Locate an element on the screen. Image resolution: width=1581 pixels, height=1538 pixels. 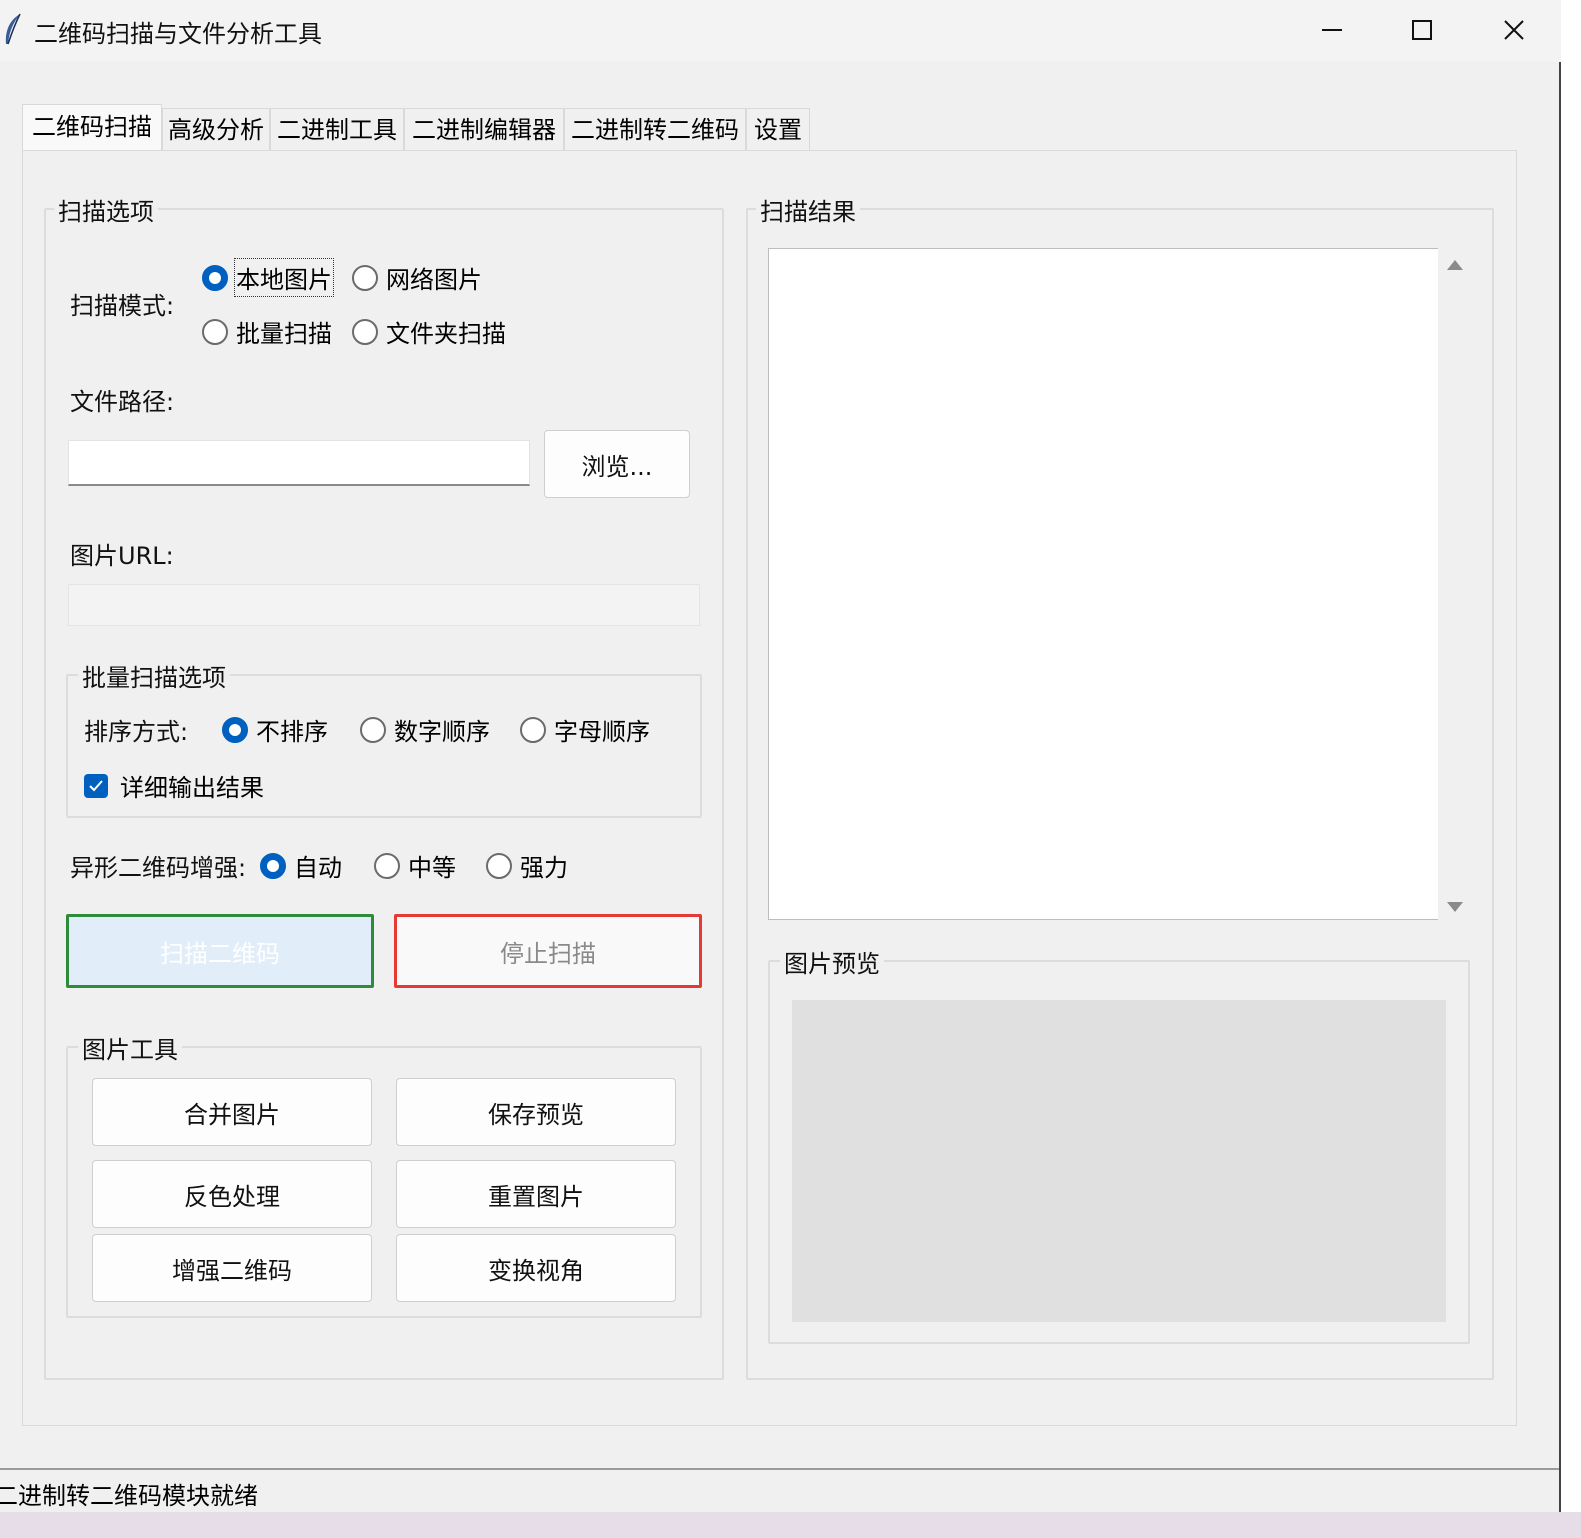
scan-options-title: 扫描选项 is located at coordinates (106, 209).